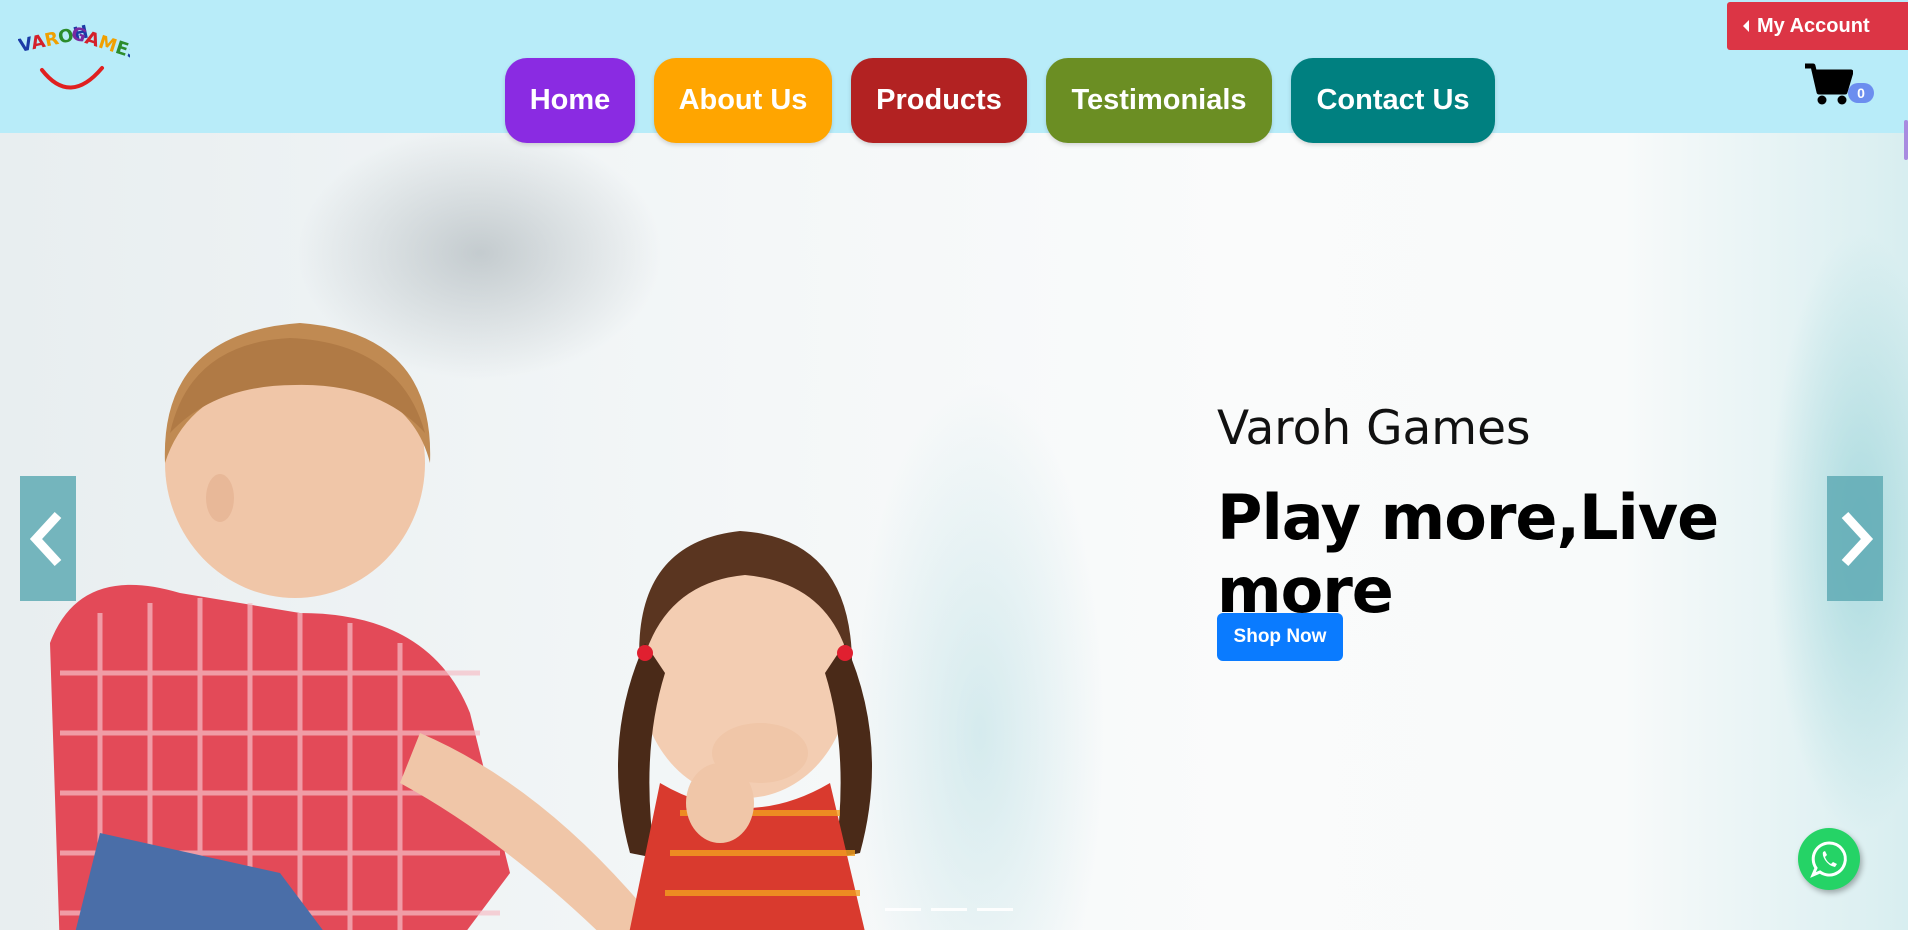 The height and width of the screenshot is (930, 1908). What do you see at coordinates (1829, 84) in the screenshot?
I see `shopping-cart-icon` at bounding box center [1829, 84].